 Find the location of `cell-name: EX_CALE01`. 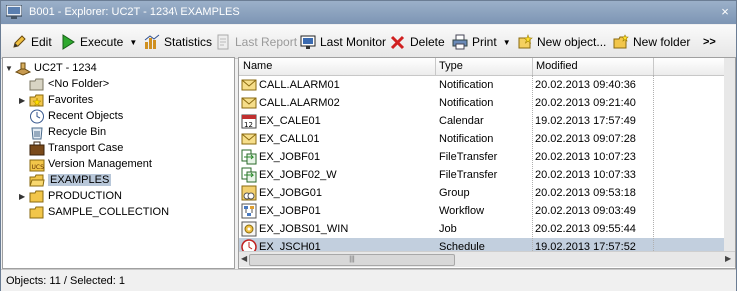

cell-name: EX_CALE01 is located at coordinates (290, 121).